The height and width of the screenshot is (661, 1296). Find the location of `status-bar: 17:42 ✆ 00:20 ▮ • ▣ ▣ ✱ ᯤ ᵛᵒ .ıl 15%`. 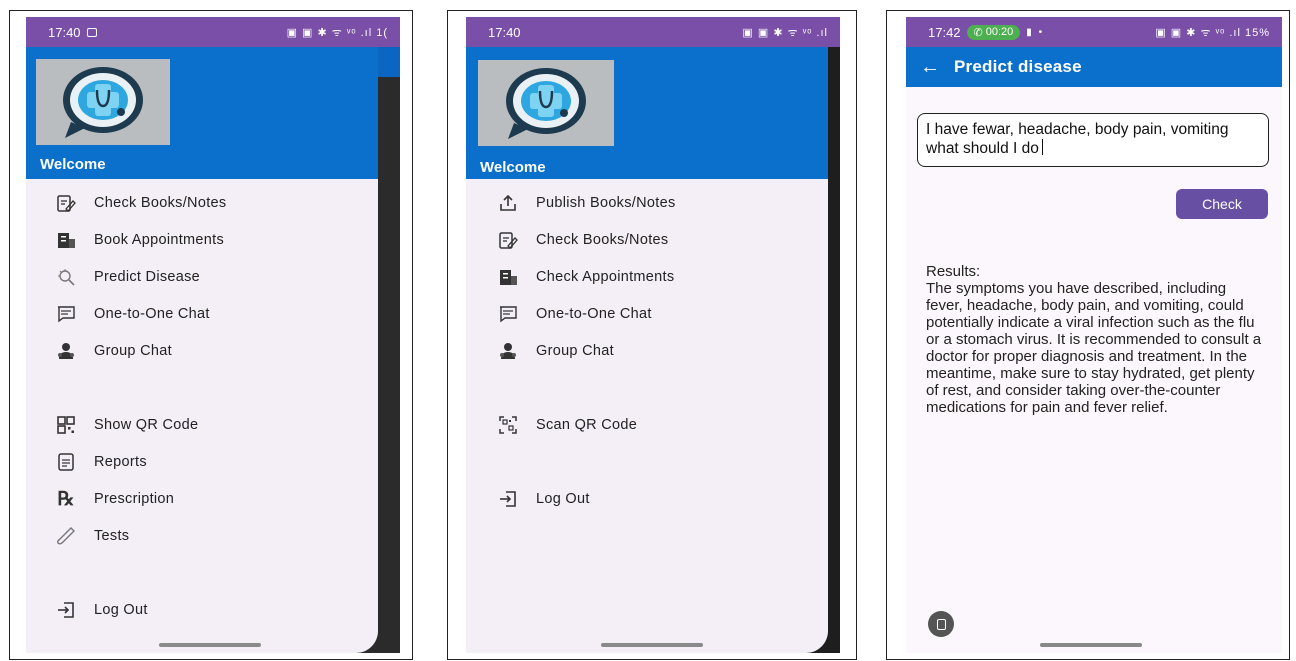

status-bar: 17:42 ✆ 00:20 ▮ • ▣ ▣ ✱ ᯤ ᵛᵒ .ıl 15% is located at coordinates (1094, 32).